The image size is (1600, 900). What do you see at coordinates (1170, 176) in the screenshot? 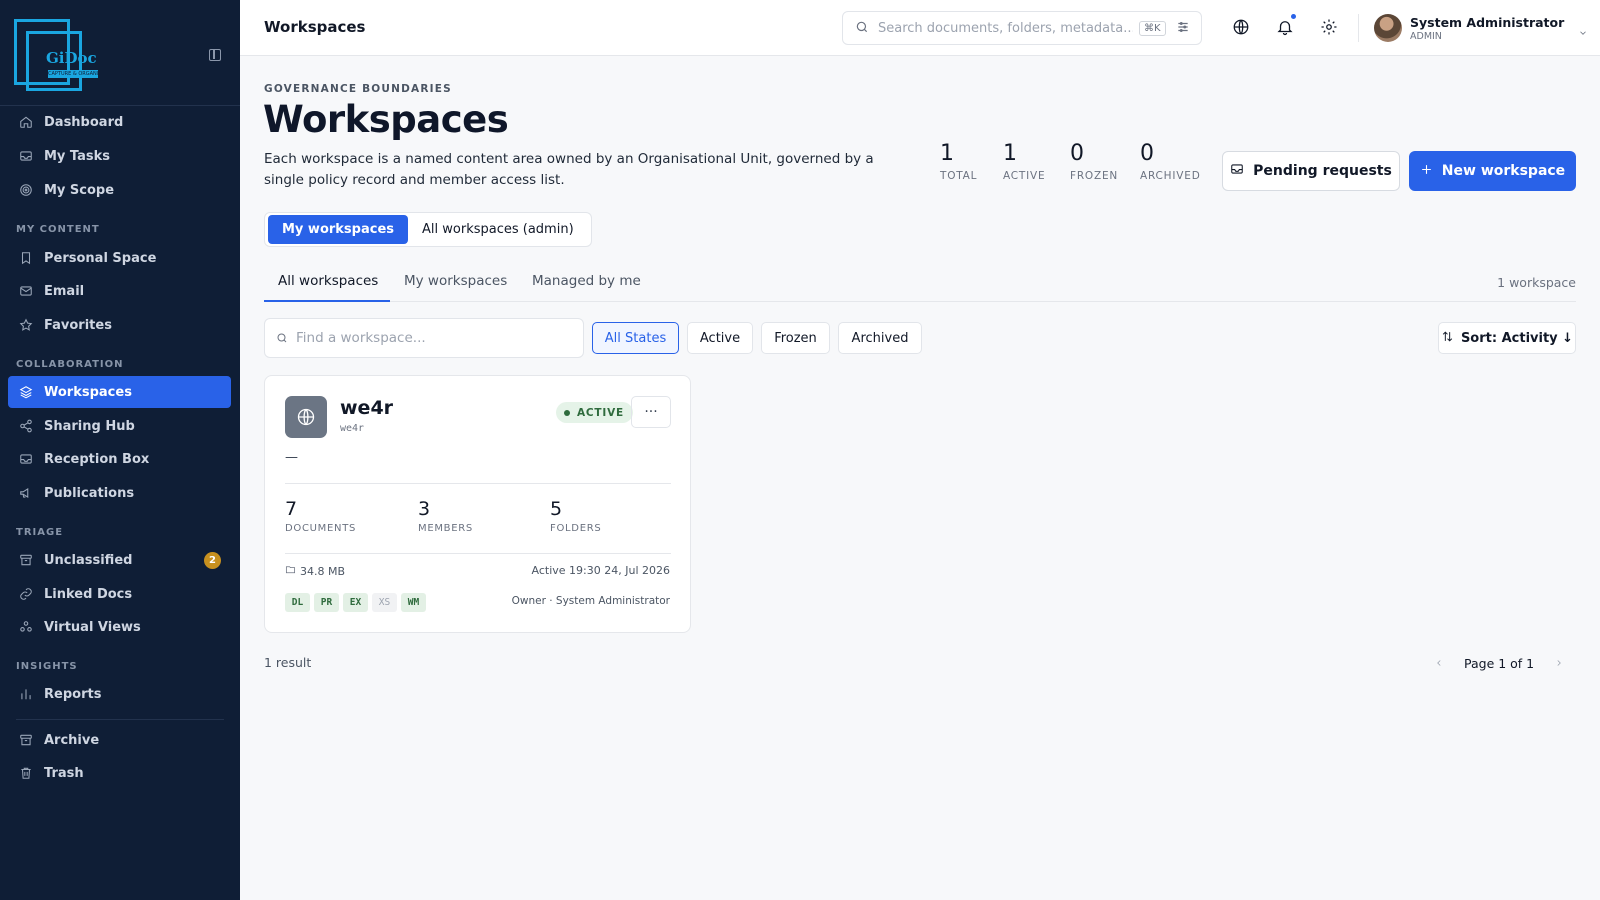
I see `stat-label: ARCHIVED` at bounding box center [1170, 176].